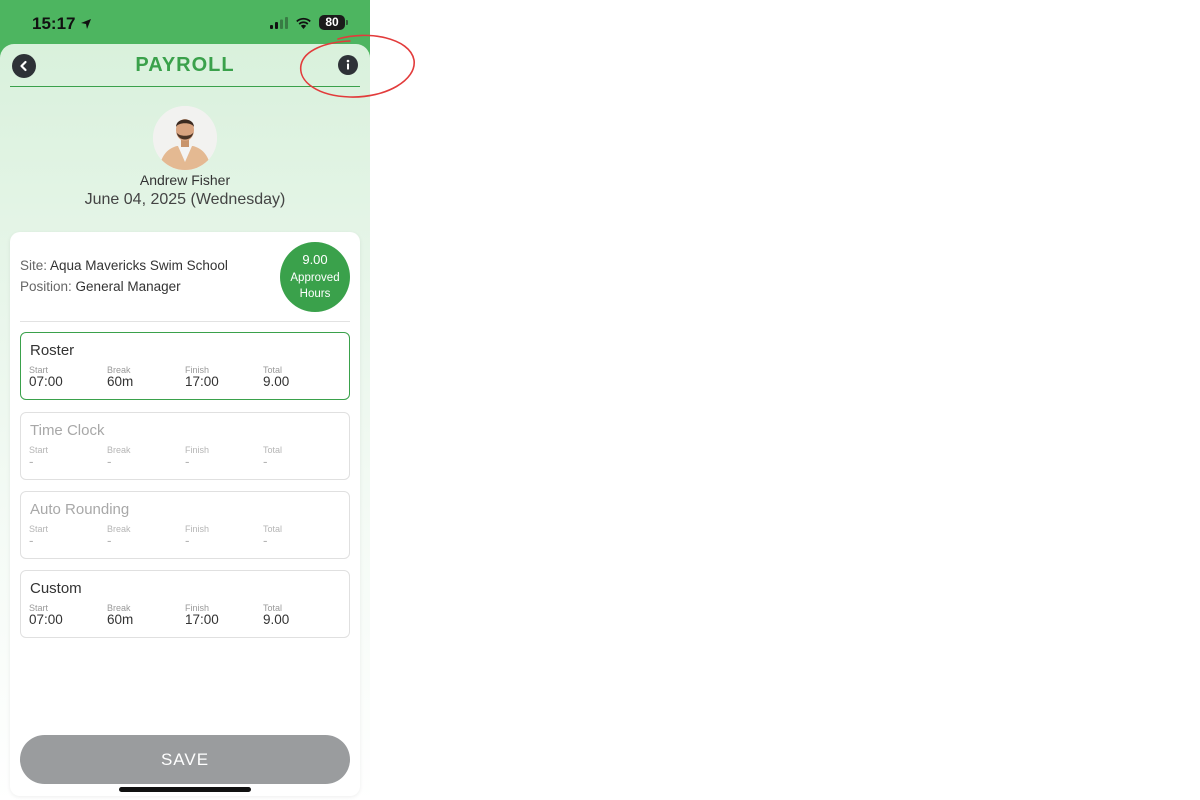 Image resolution: width=1200 pixels, height=800 pixels. Describe the element at coordinates (303, 23) in the screenshot. I see `wifi-icon` at that location.